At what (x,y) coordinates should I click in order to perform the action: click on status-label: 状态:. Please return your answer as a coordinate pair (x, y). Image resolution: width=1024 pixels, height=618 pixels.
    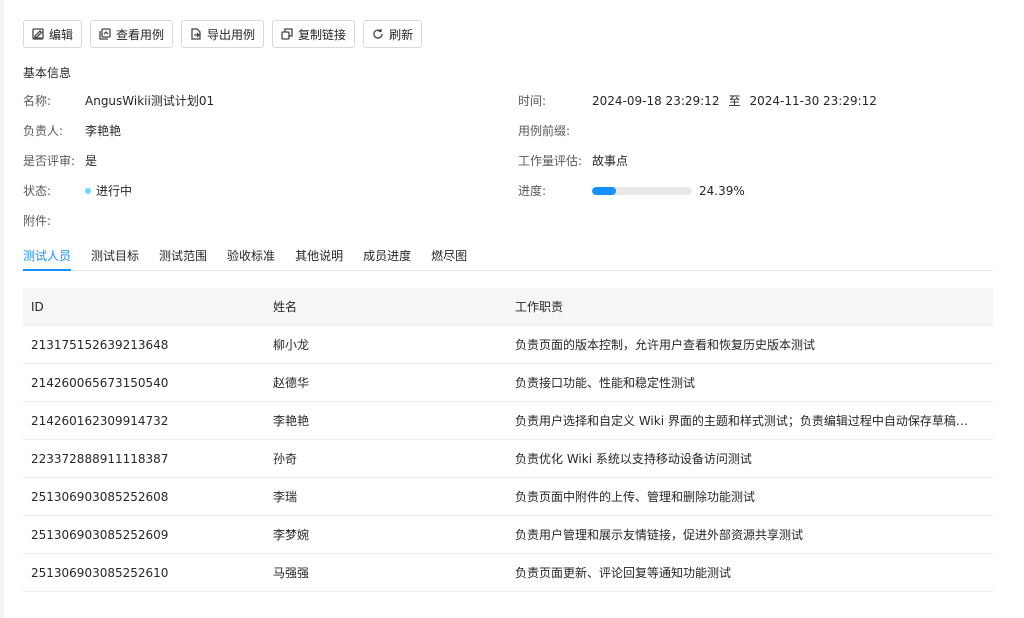
    Looking at the image, I should click on (37, 191).